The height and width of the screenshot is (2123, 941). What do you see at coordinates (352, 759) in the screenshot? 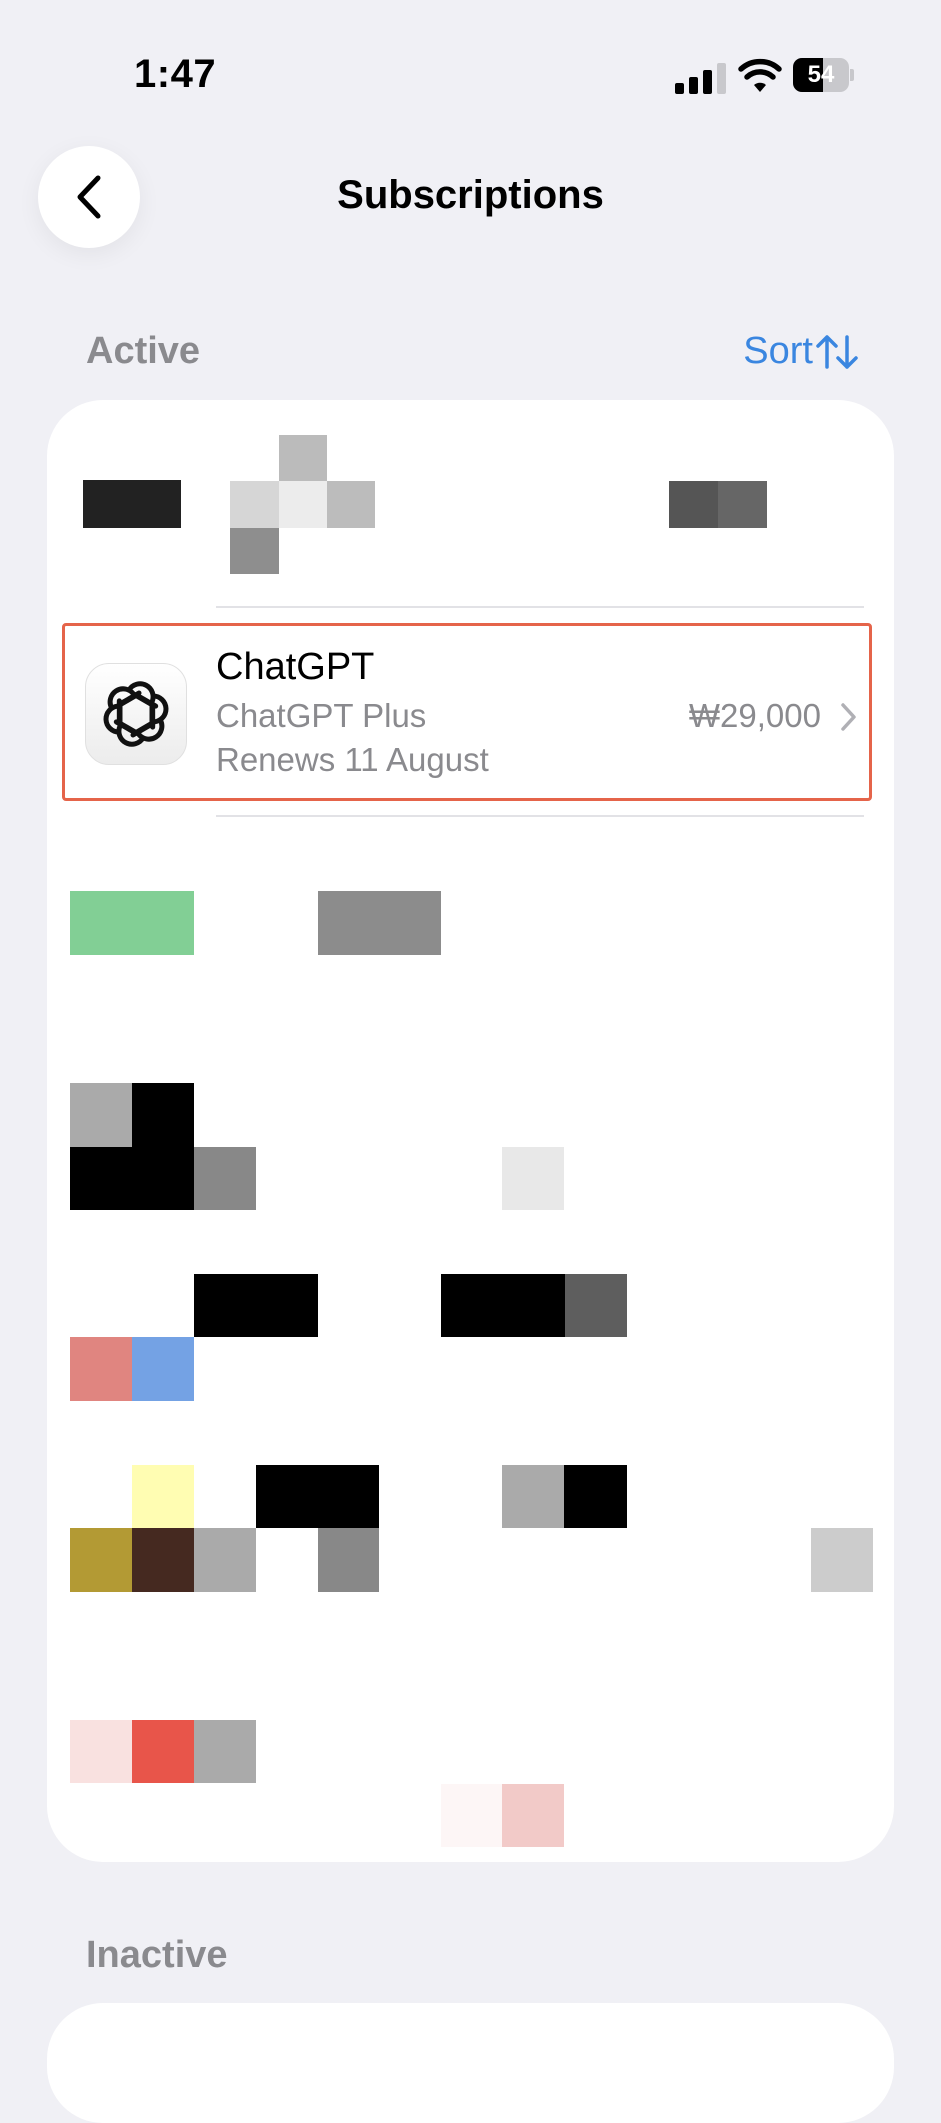
I see `subscription-renewal-date: Renews 11 August` at bounding box center [352, 759].